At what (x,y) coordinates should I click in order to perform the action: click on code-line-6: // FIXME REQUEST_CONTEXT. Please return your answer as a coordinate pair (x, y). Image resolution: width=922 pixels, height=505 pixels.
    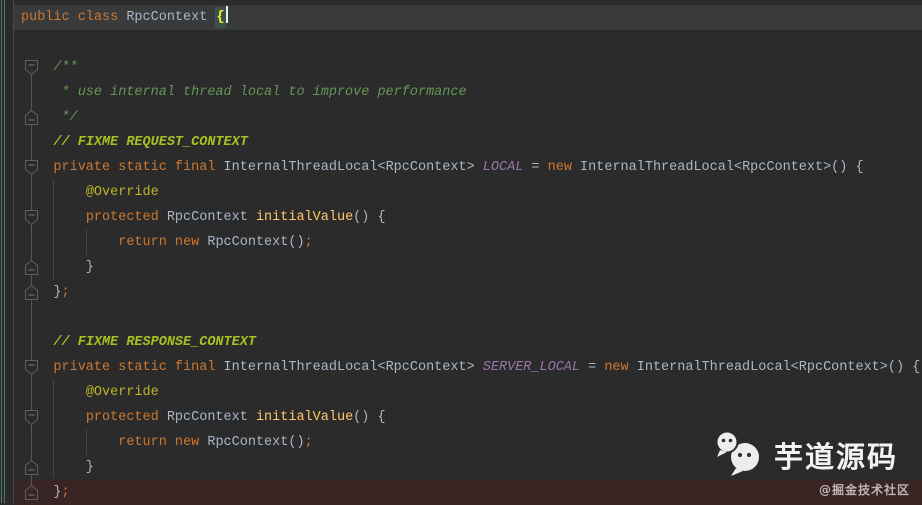
    Looking at the image, I should click on (468, 142).